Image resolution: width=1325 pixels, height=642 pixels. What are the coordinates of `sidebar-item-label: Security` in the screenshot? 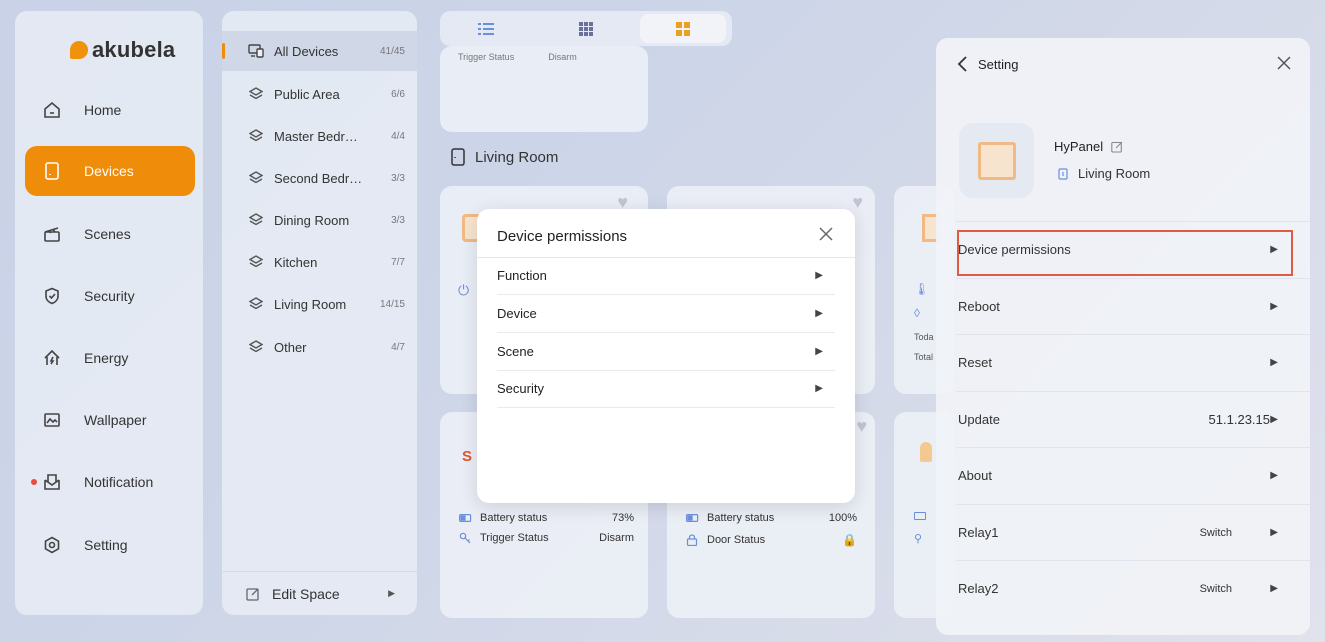 It's located at (109, 296).